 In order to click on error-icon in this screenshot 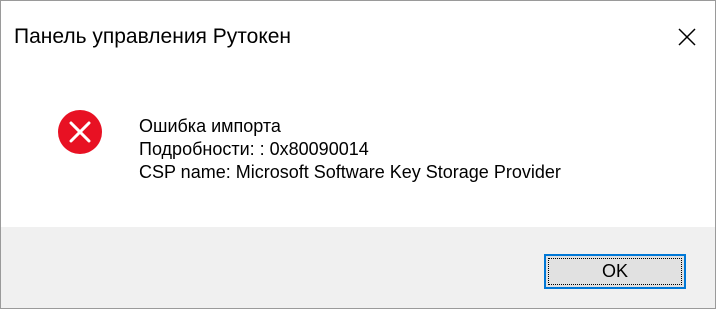, I will do `click(80, 132)`.